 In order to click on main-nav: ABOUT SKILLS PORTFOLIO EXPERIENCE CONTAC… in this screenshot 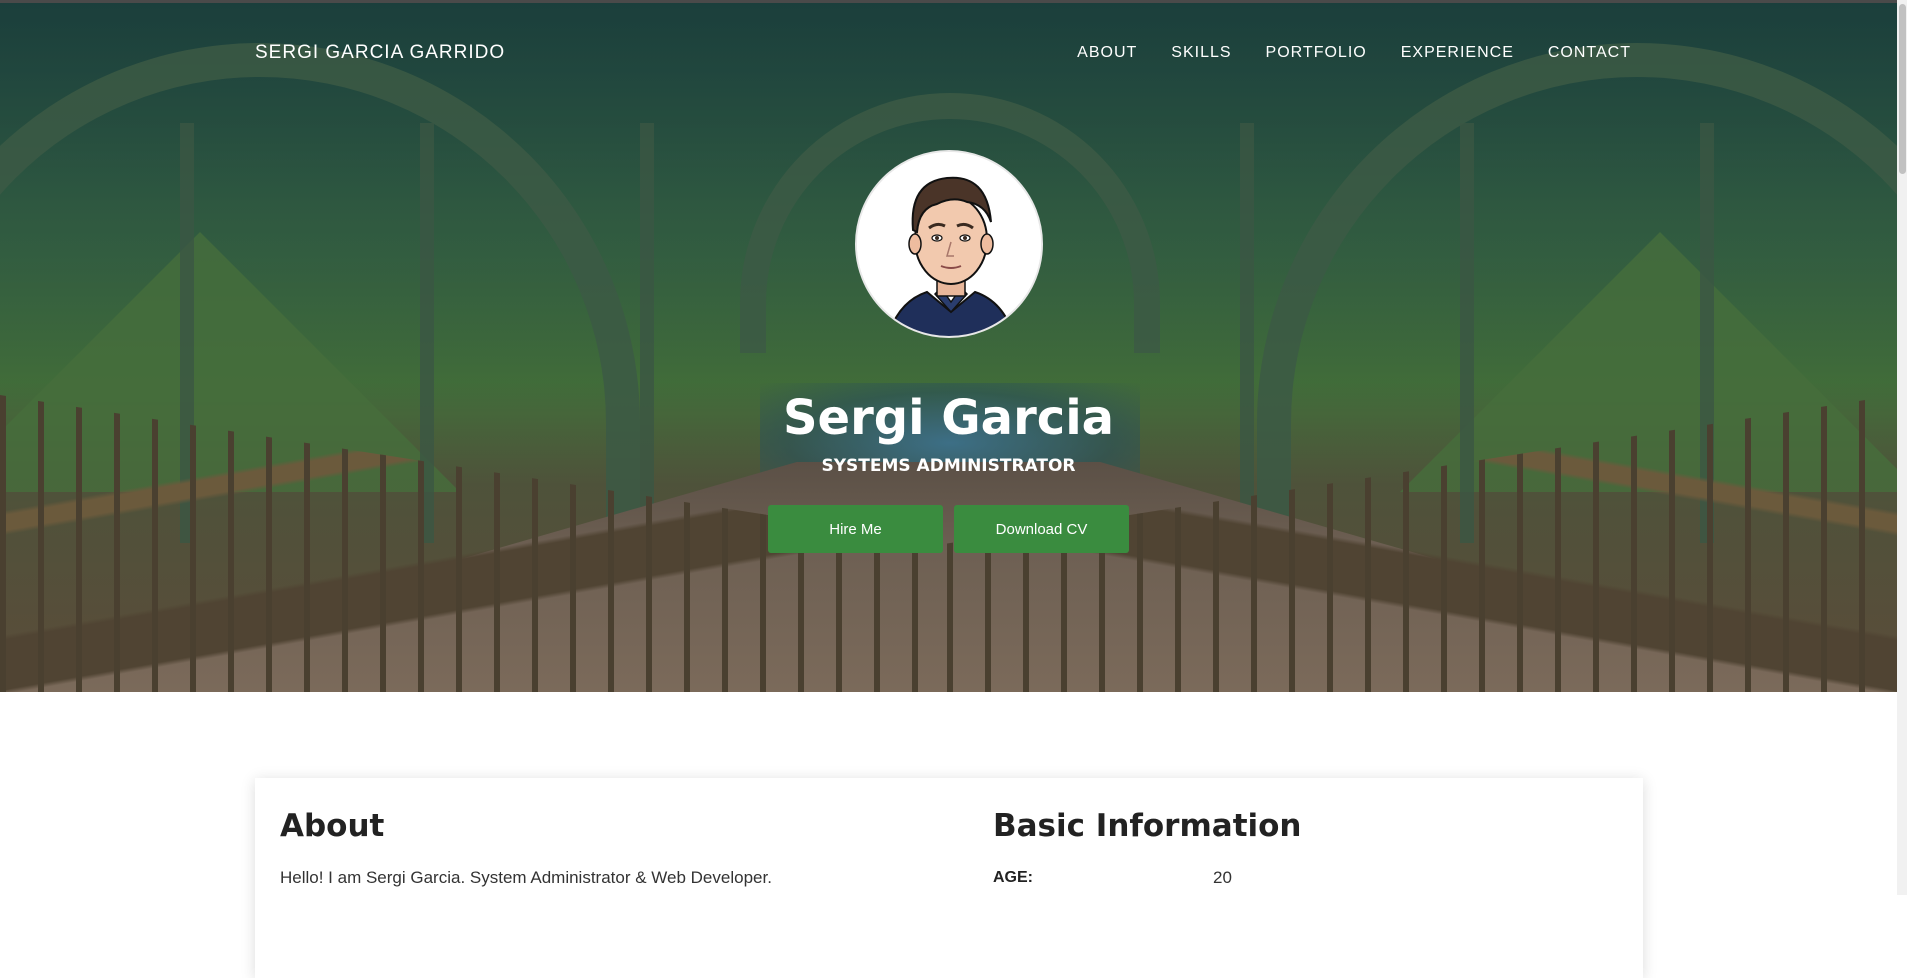, I will do `click(1354, 53)`.